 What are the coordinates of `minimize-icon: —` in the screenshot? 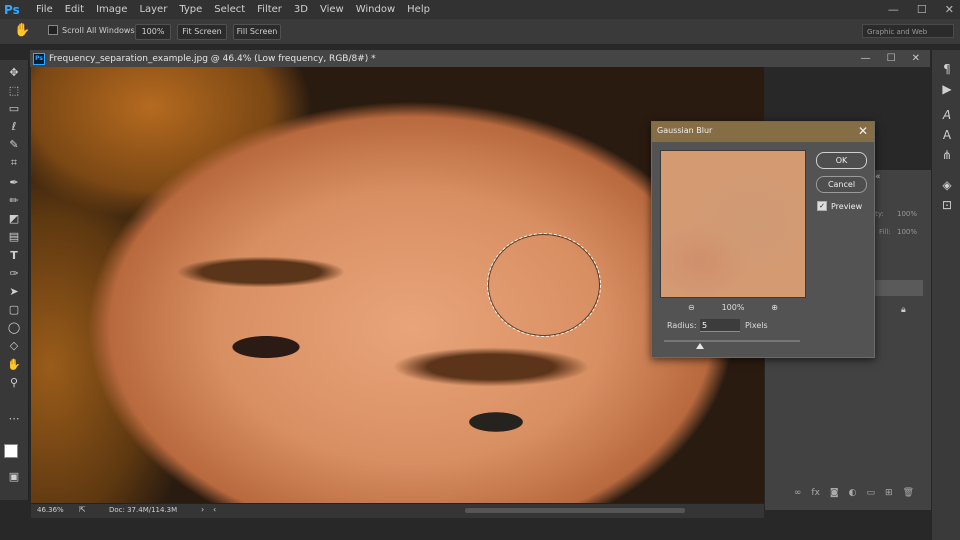 It's located at (893, 9).